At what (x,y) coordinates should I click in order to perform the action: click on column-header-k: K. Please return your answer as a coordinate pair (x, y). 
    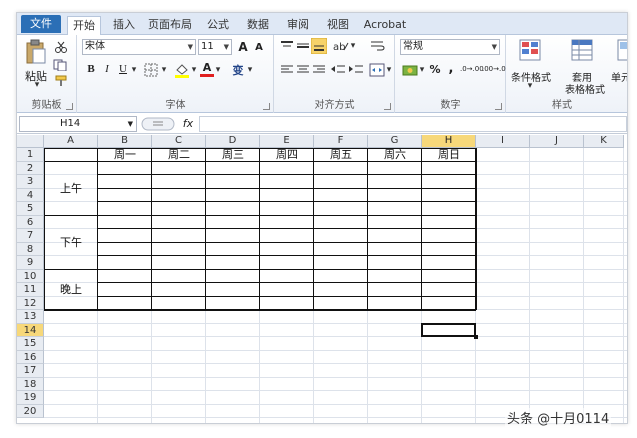
    Looking at the image, I should click on (604, 141).